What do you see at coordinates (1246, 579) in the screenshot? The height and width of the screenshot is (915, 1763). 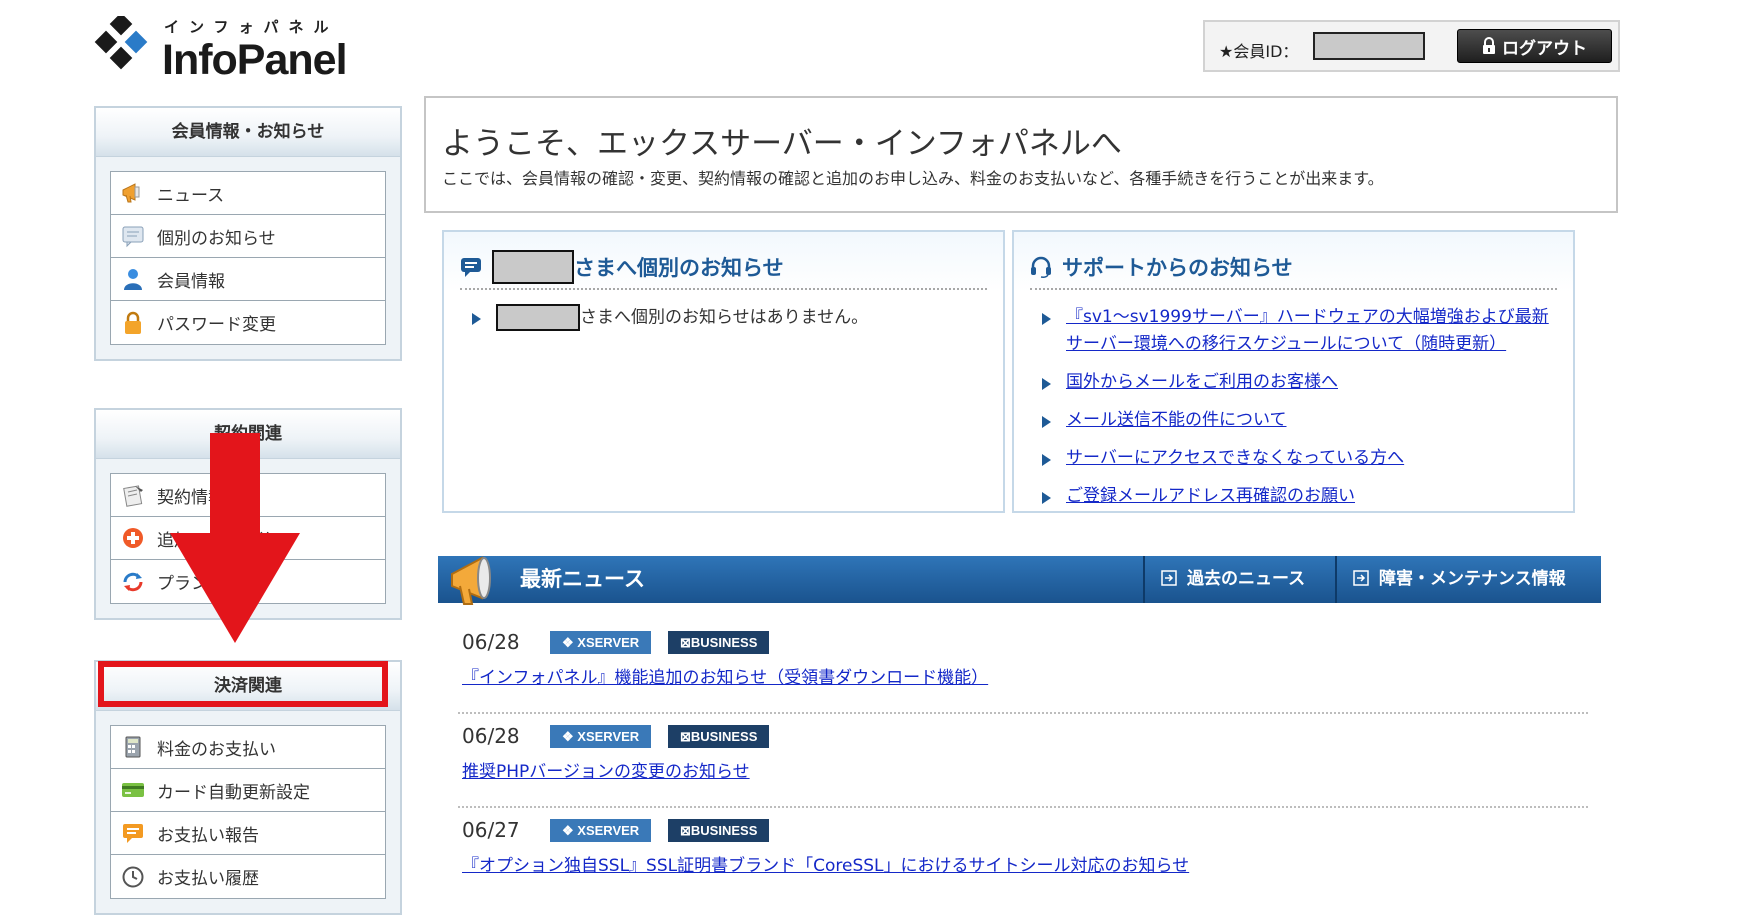 I see `past-news-label: 過去のニュース` at bounding box center [1246, 579].